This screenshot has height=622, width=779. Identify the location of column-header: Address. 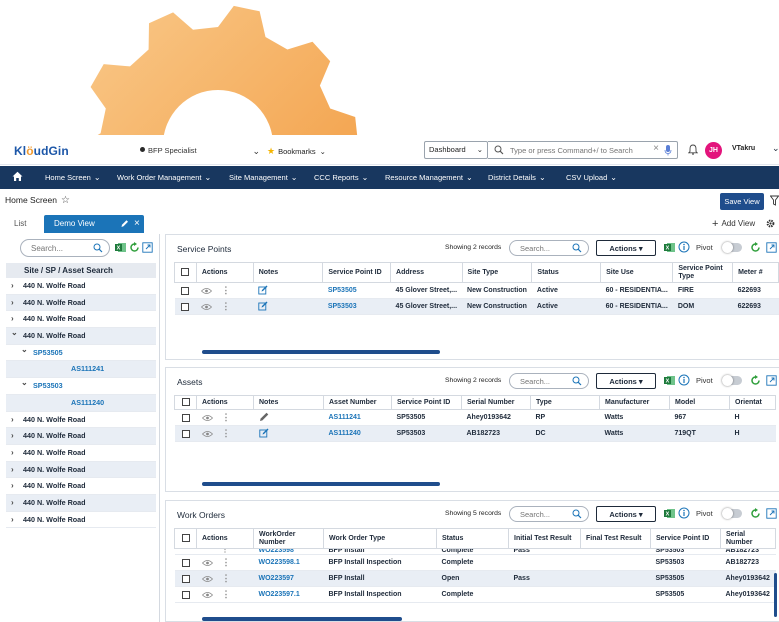
(426, 272).